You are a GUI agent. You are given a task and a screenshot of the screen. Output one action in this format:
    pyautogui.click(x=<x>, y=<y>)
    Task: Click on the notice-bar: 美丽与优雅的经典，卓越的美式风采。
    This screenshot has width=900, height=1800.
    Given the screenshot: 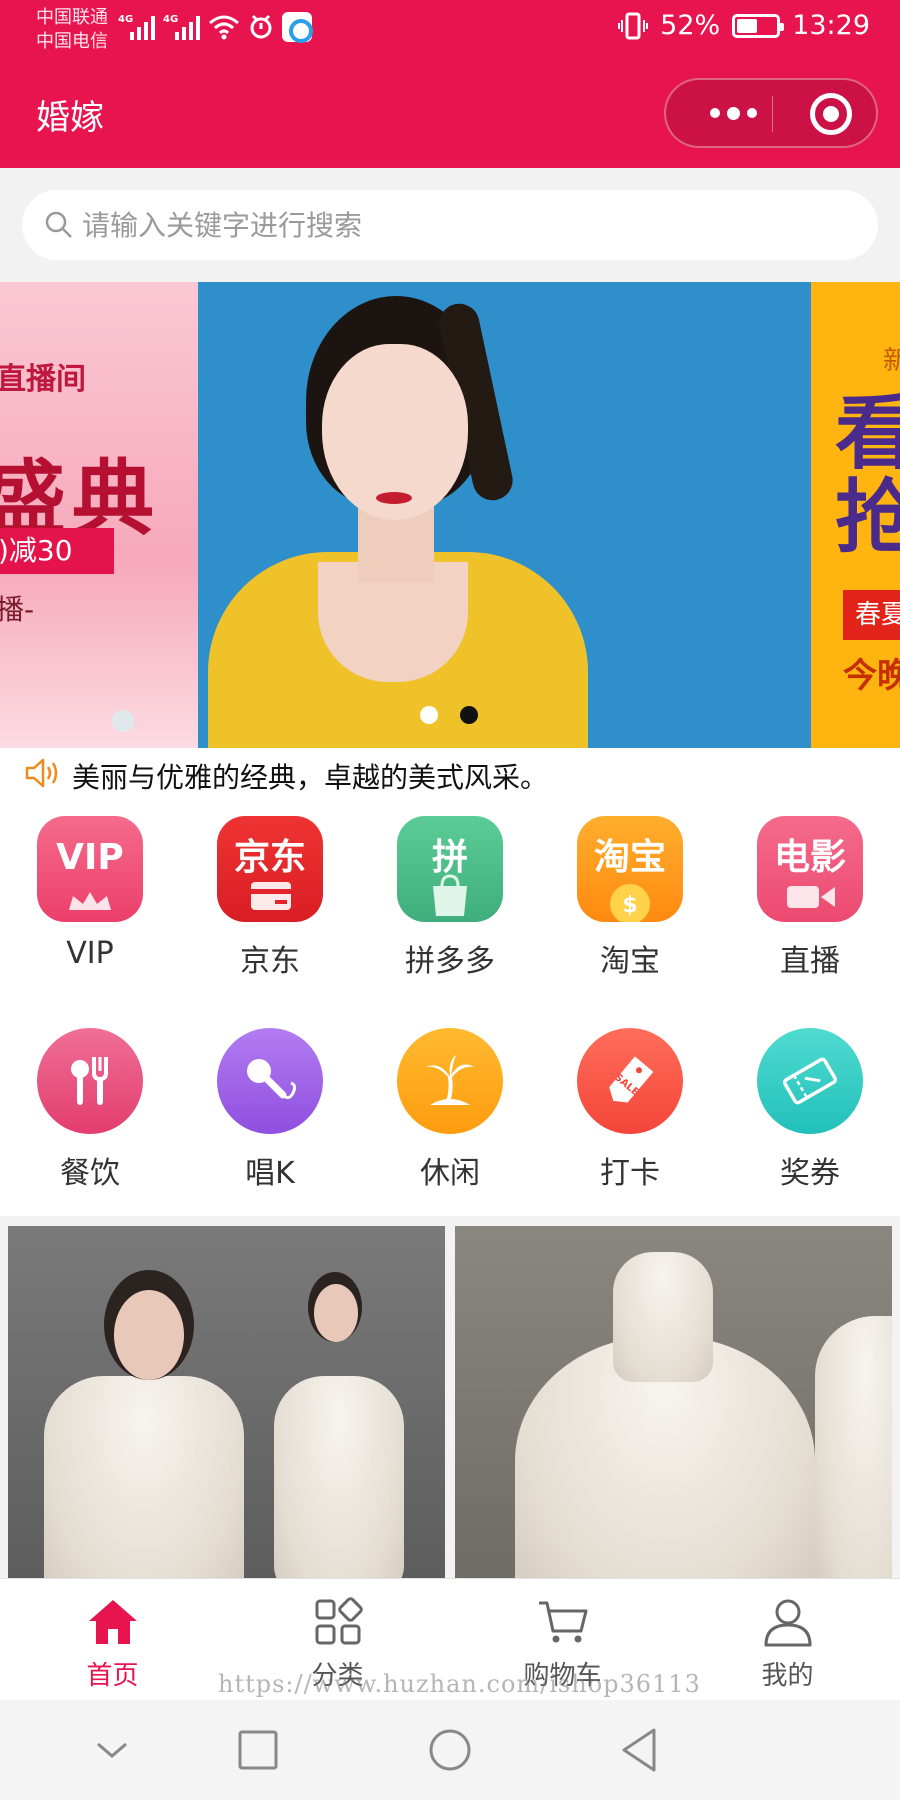 What is the action you would take?
    pyautogui.click(x=450, y=775)
    